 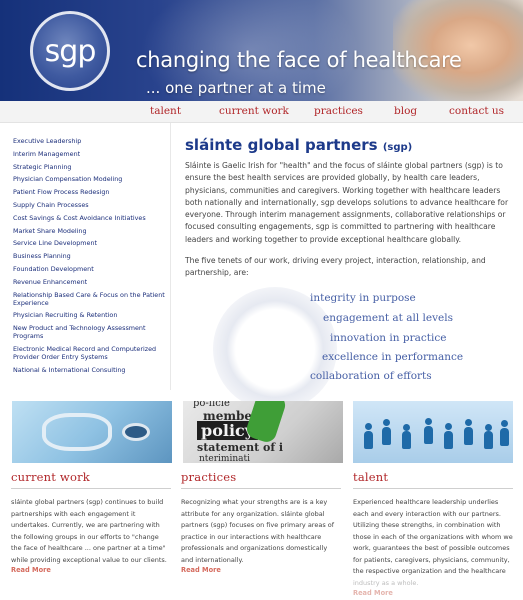 What do you see at coordinates (363, 298) in the screenshot?
I see `tenet-integrity: integrity in purpose` at bounding box center [363, 298].